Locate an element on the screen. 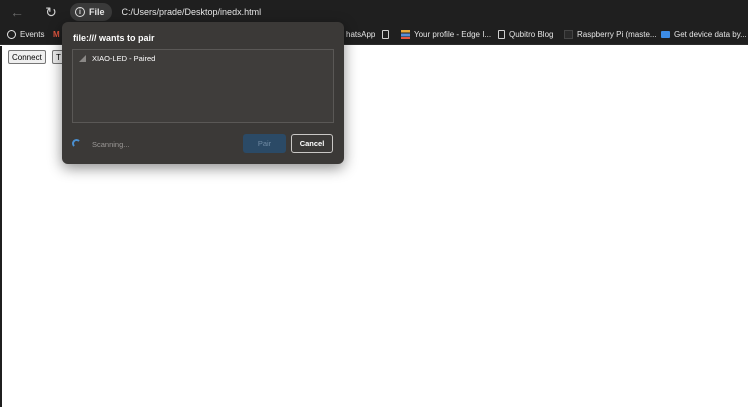 The width and height of the screenshot is (748, 407). device-list: XIAO-LED - Paired is located at coordinates (203, 86).